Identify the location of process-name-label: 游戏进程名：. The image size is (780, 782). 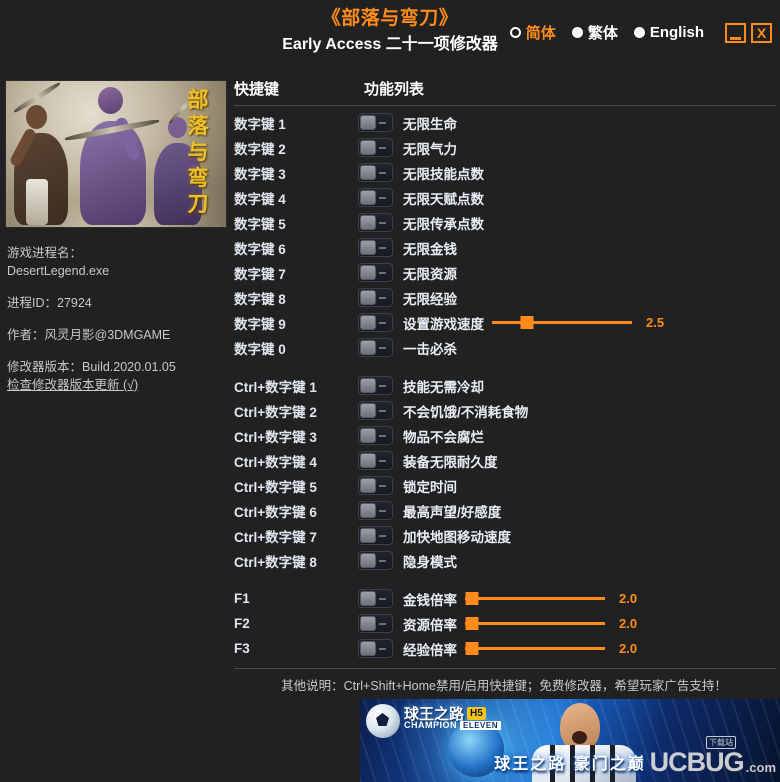
(45, 253).